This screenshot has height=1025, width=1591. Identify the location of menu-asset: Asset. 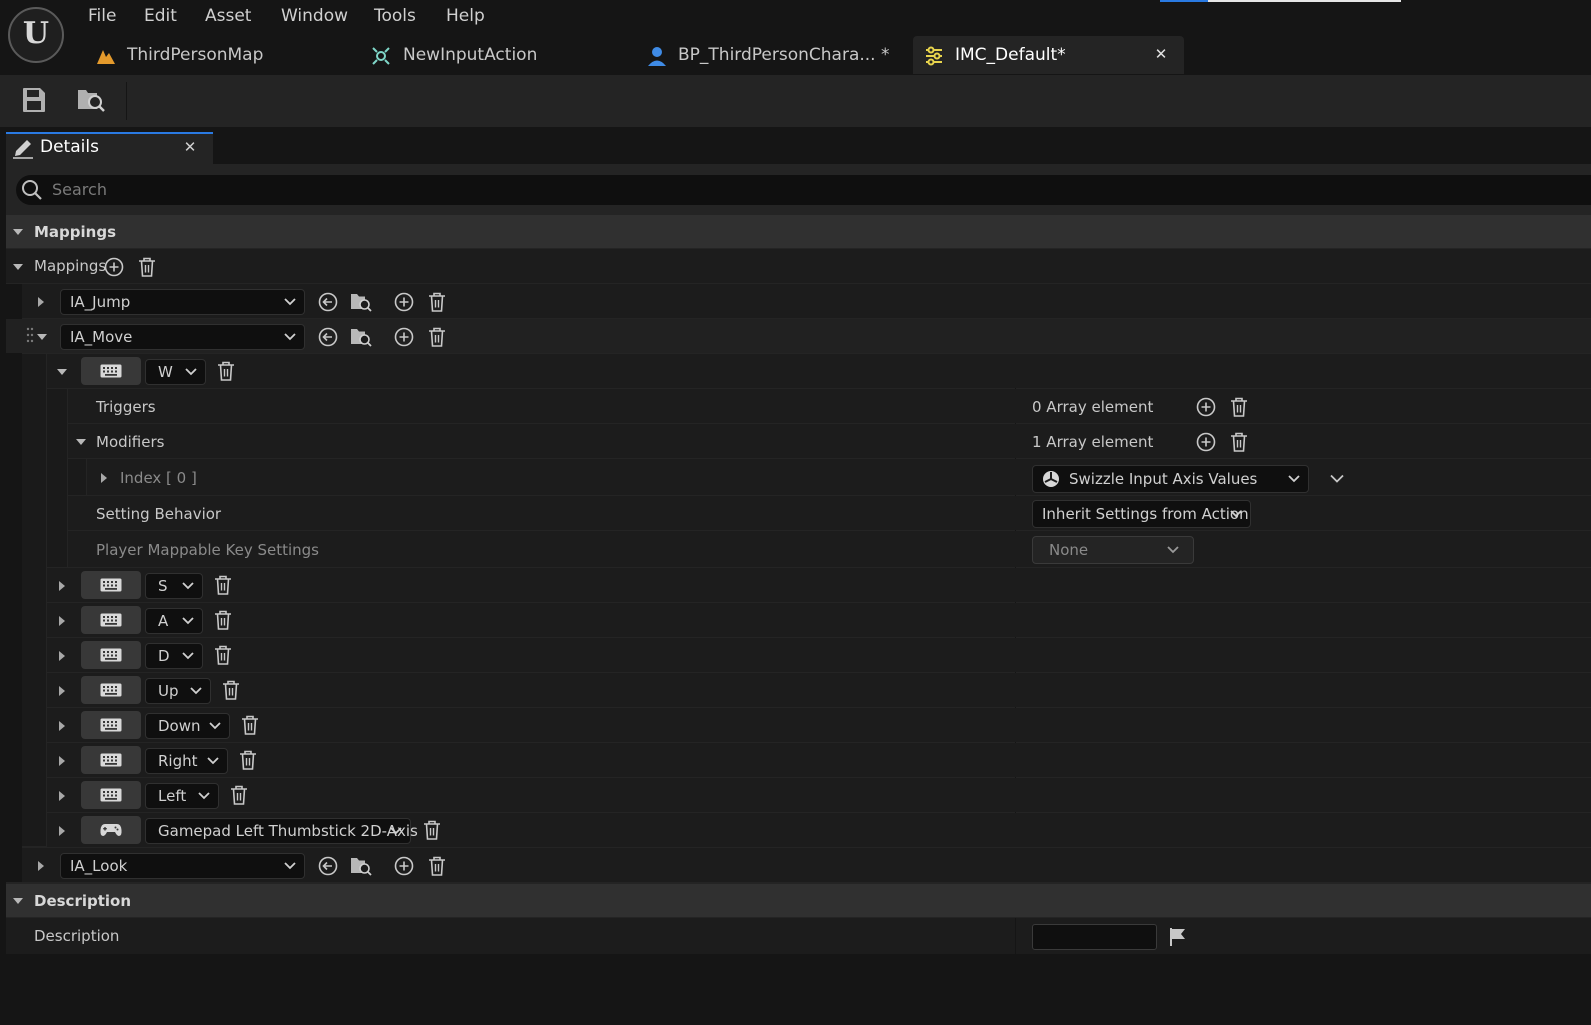
(228, 16).